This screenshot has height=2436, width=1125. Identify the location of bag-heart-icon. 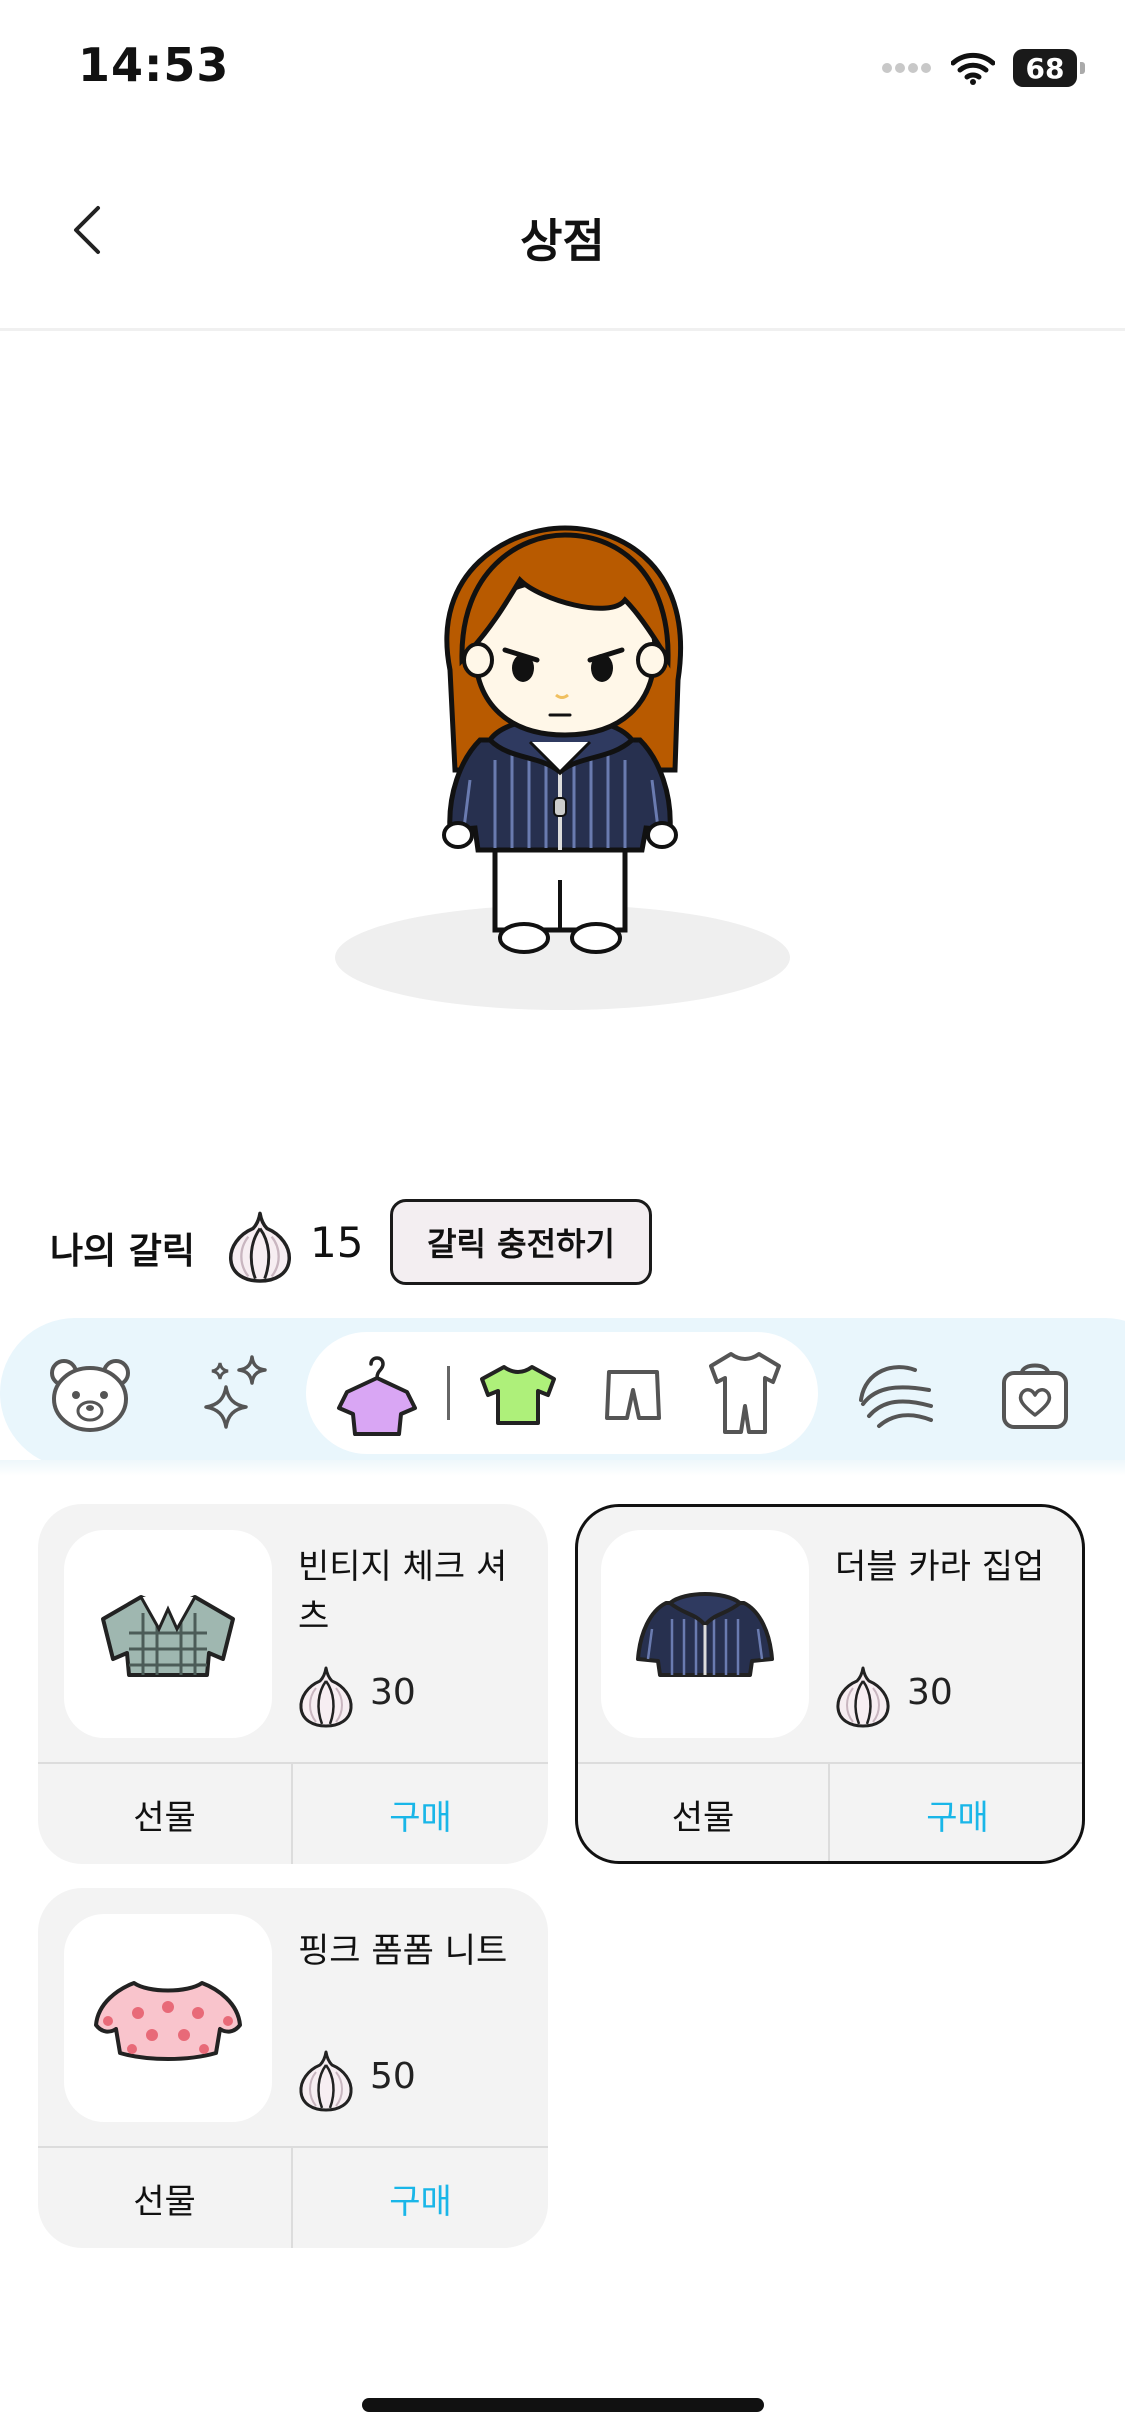
(1035, 1396).